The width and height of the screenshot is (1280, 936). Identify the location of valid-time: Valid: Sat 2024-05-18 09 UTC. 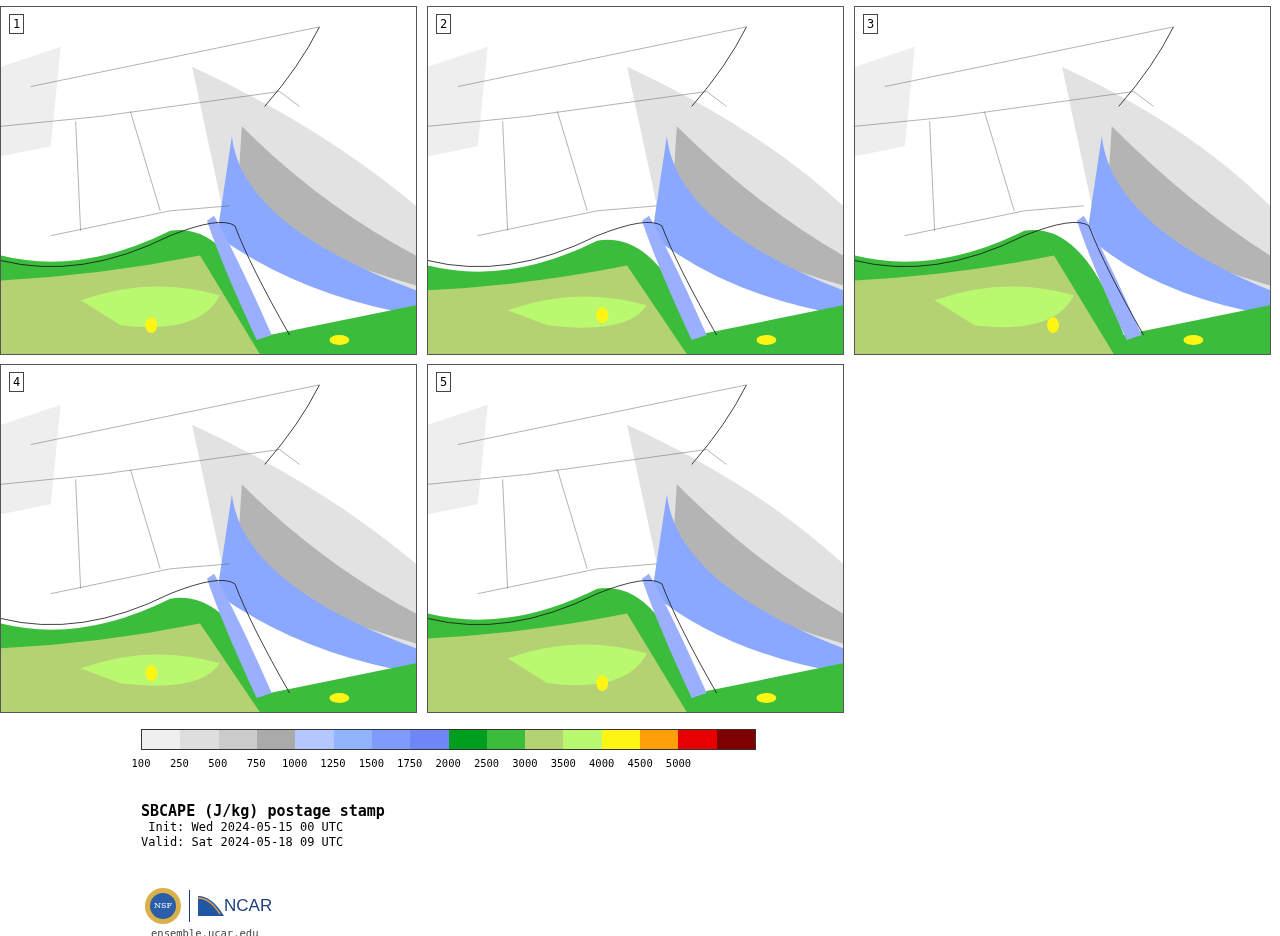
(243, 842).